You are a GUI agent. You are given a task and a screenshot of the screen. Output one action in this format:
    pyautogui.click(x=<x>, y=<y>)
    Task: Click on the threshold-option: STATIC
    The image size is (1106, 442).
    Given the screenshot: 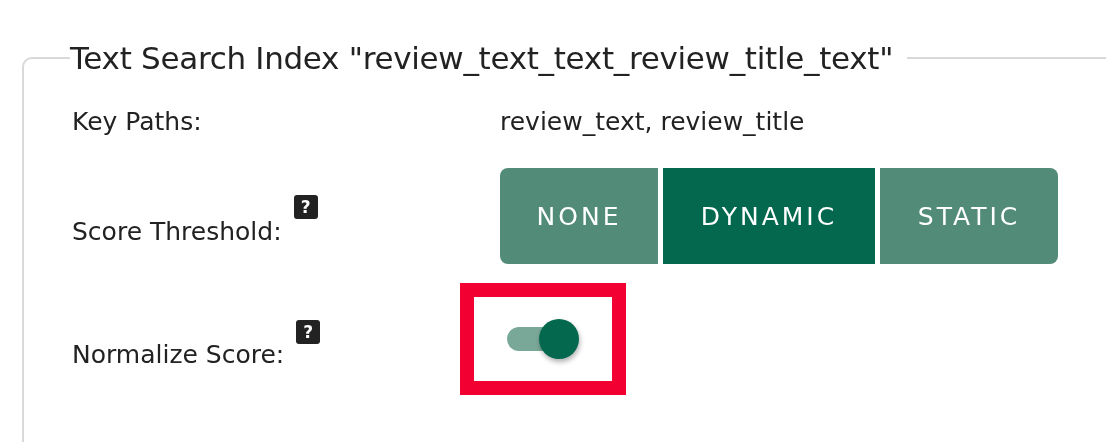 What is the action you would take?
    pyautogui.click(x=969, y=216)
    